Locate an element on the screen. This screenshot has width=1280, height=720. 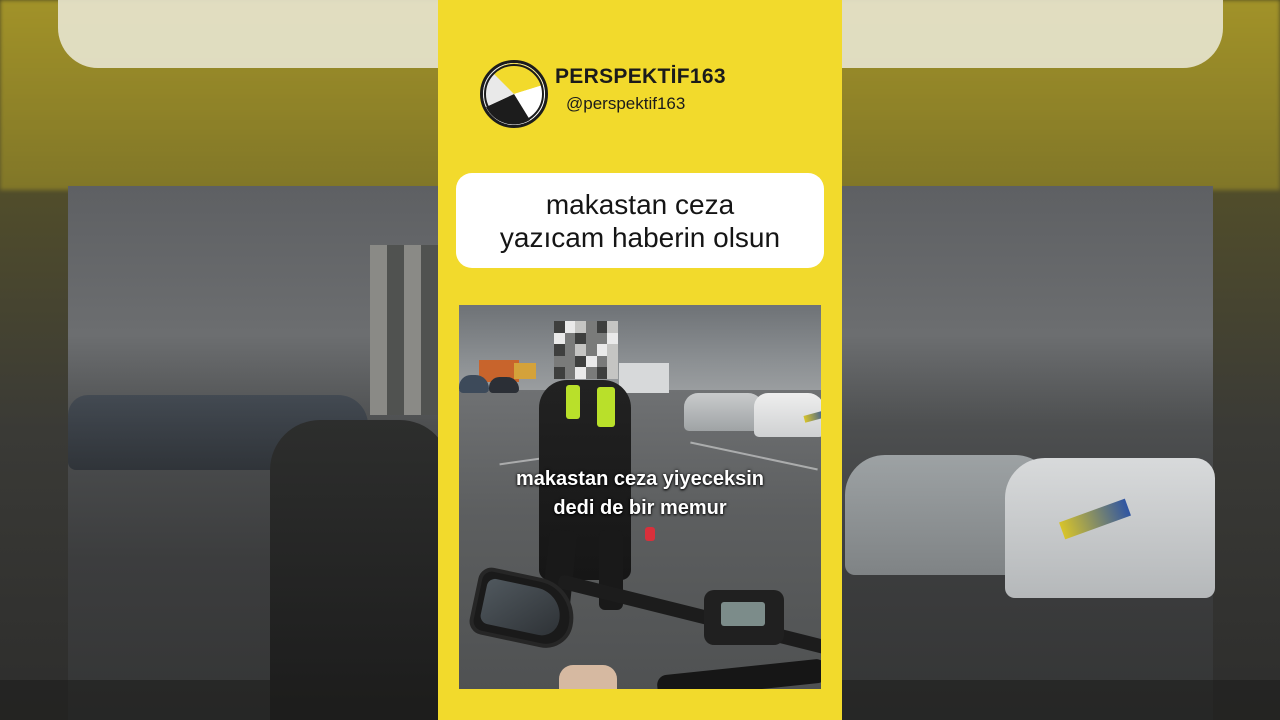
perspektif-lens-logo-icon is located at coordinates (514, 94).